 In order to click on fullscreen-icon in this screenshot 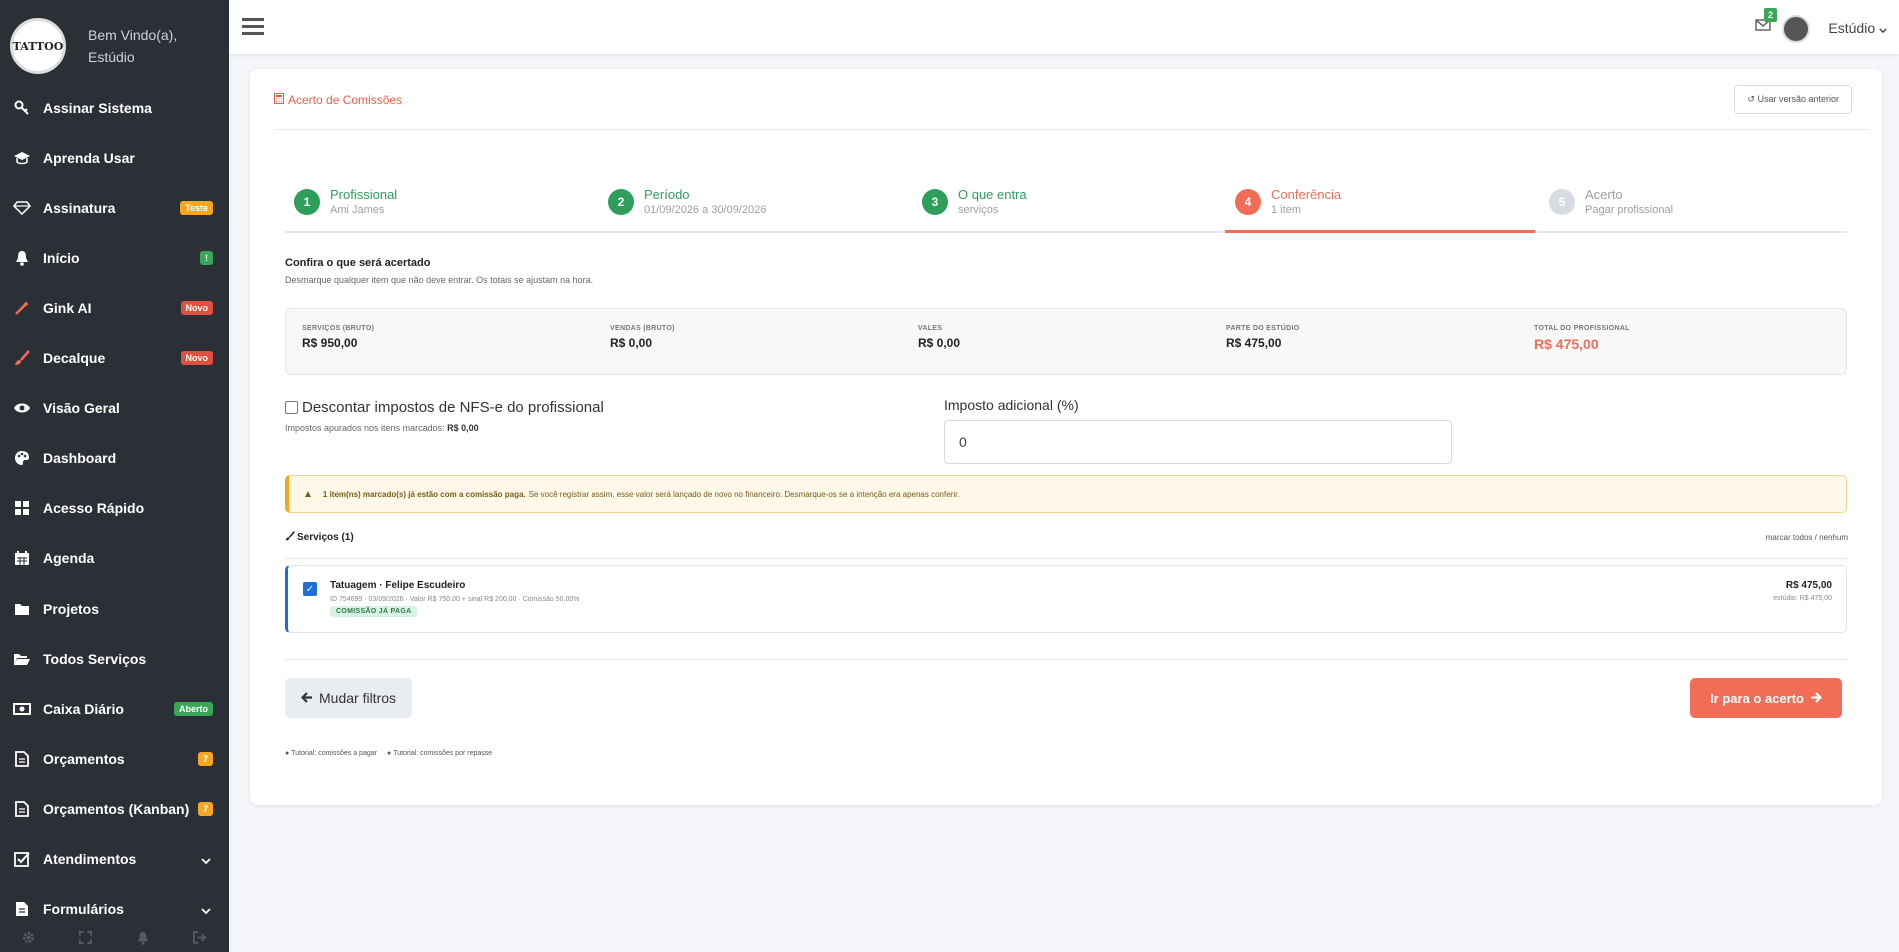, I will do `click(86, 940)`.